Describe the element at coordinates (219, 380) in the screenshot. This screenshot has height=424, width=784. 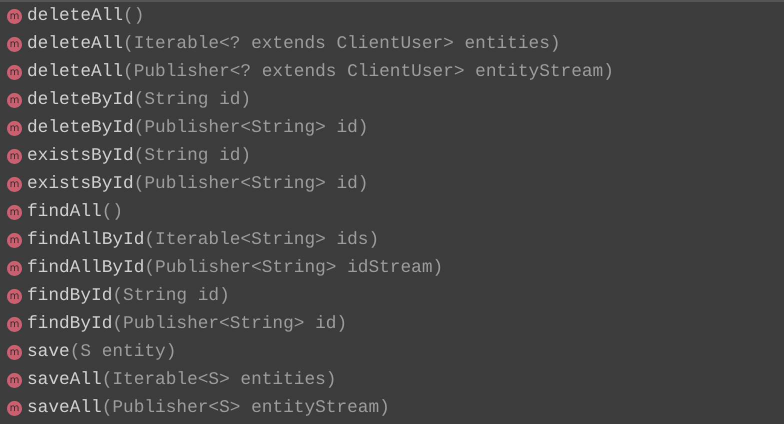
I see `method-params: (Iterable<S> entities)` at that location.